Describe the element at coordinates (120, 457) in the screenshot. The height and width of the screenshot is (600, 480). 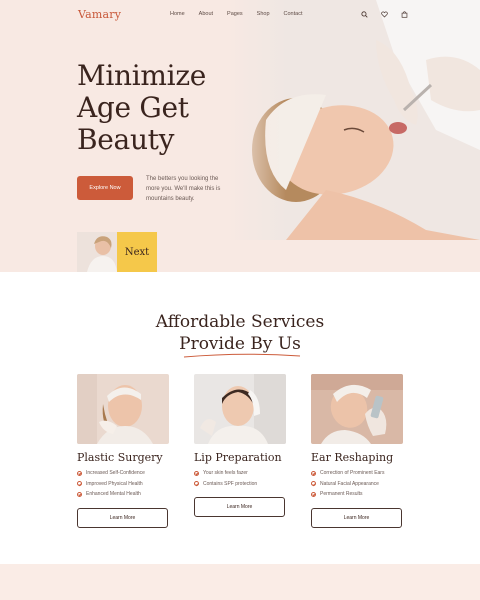
I see `service-title: Plastic Surgery` at that location.